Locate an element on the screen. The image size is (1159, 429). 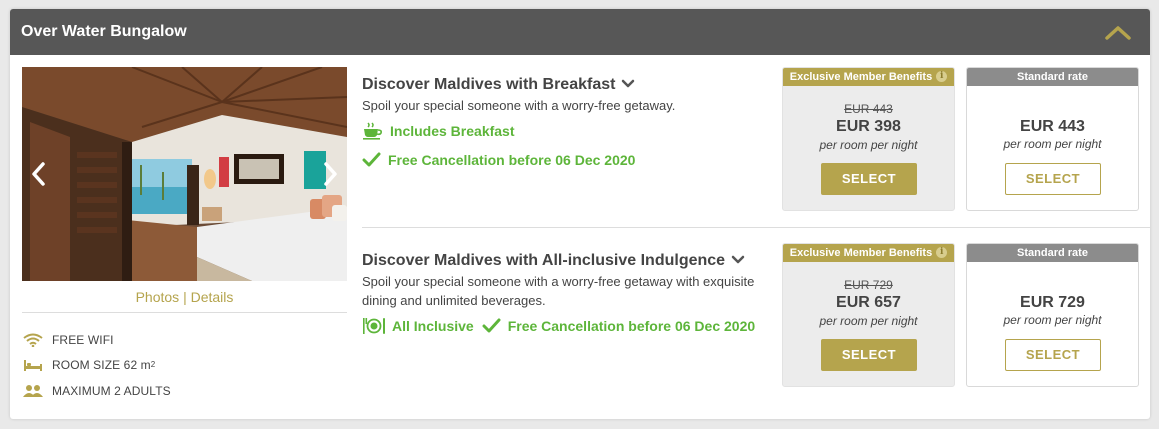
amenity-label: MAXIMUM 2 ADULTS is located at coordinates (111, 390).